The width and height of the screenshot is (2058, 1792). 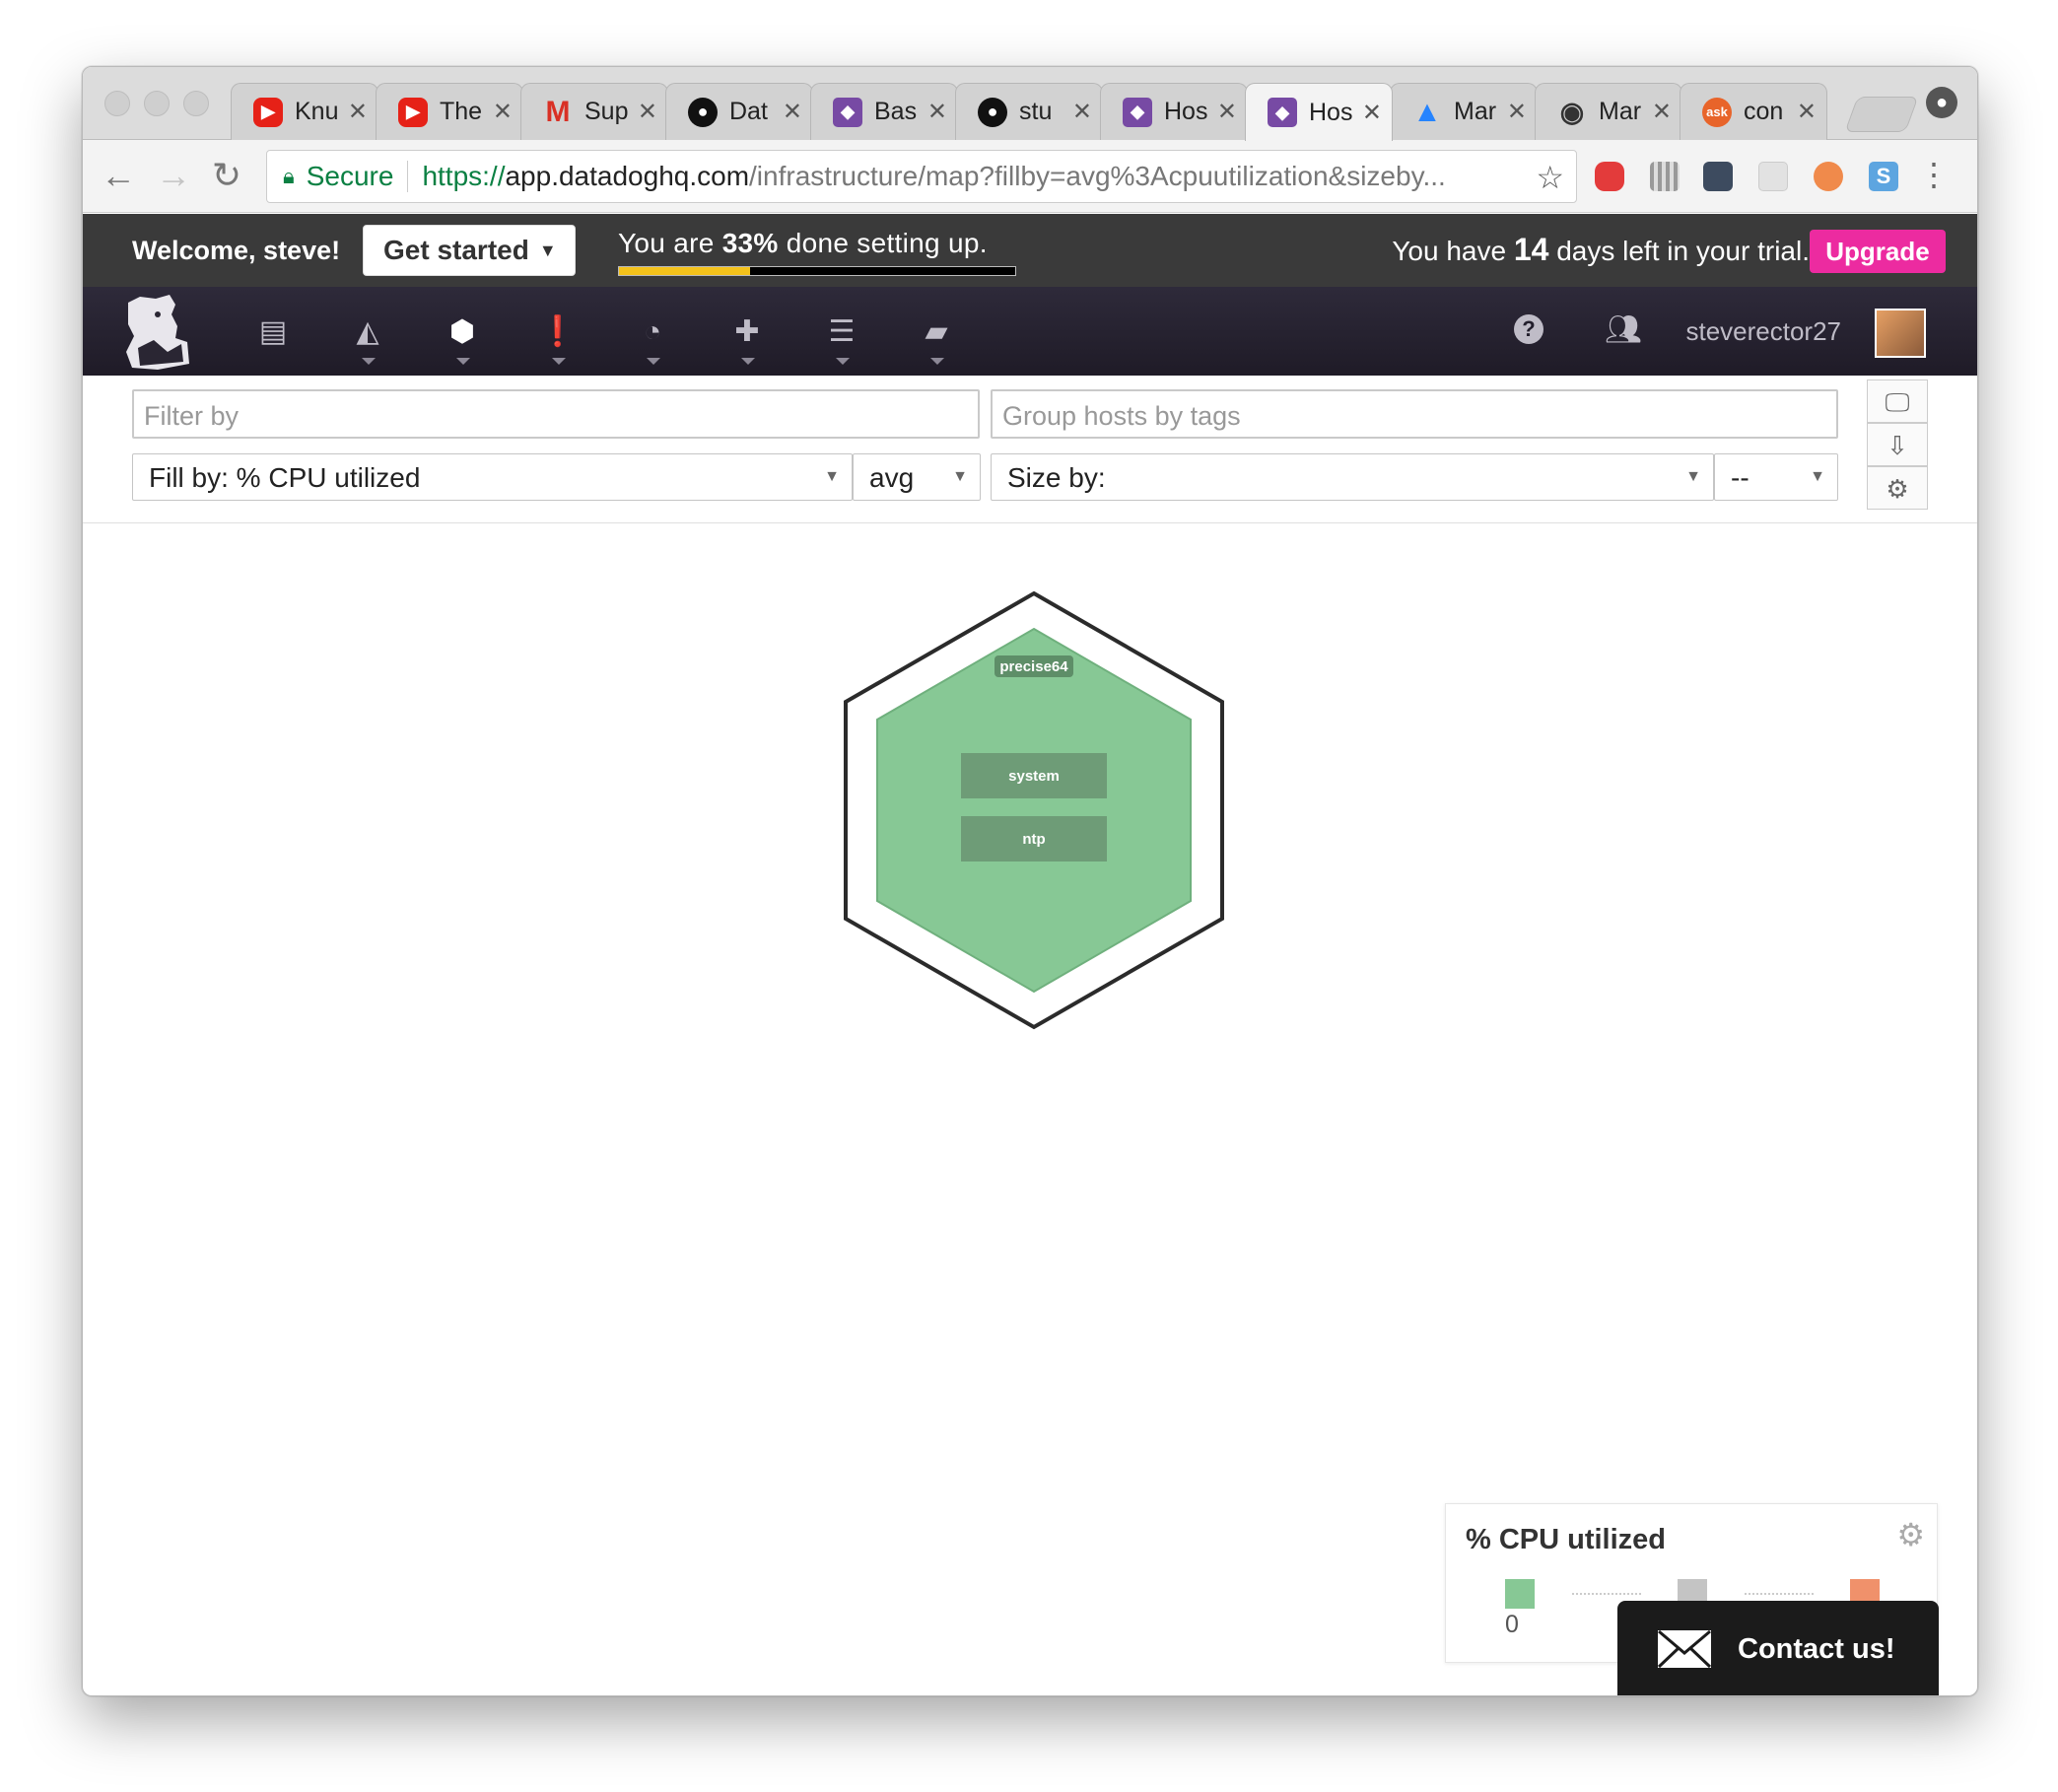 I want to click on dropdown-arrow-icon: ▼, so click(x=1817, y=476).